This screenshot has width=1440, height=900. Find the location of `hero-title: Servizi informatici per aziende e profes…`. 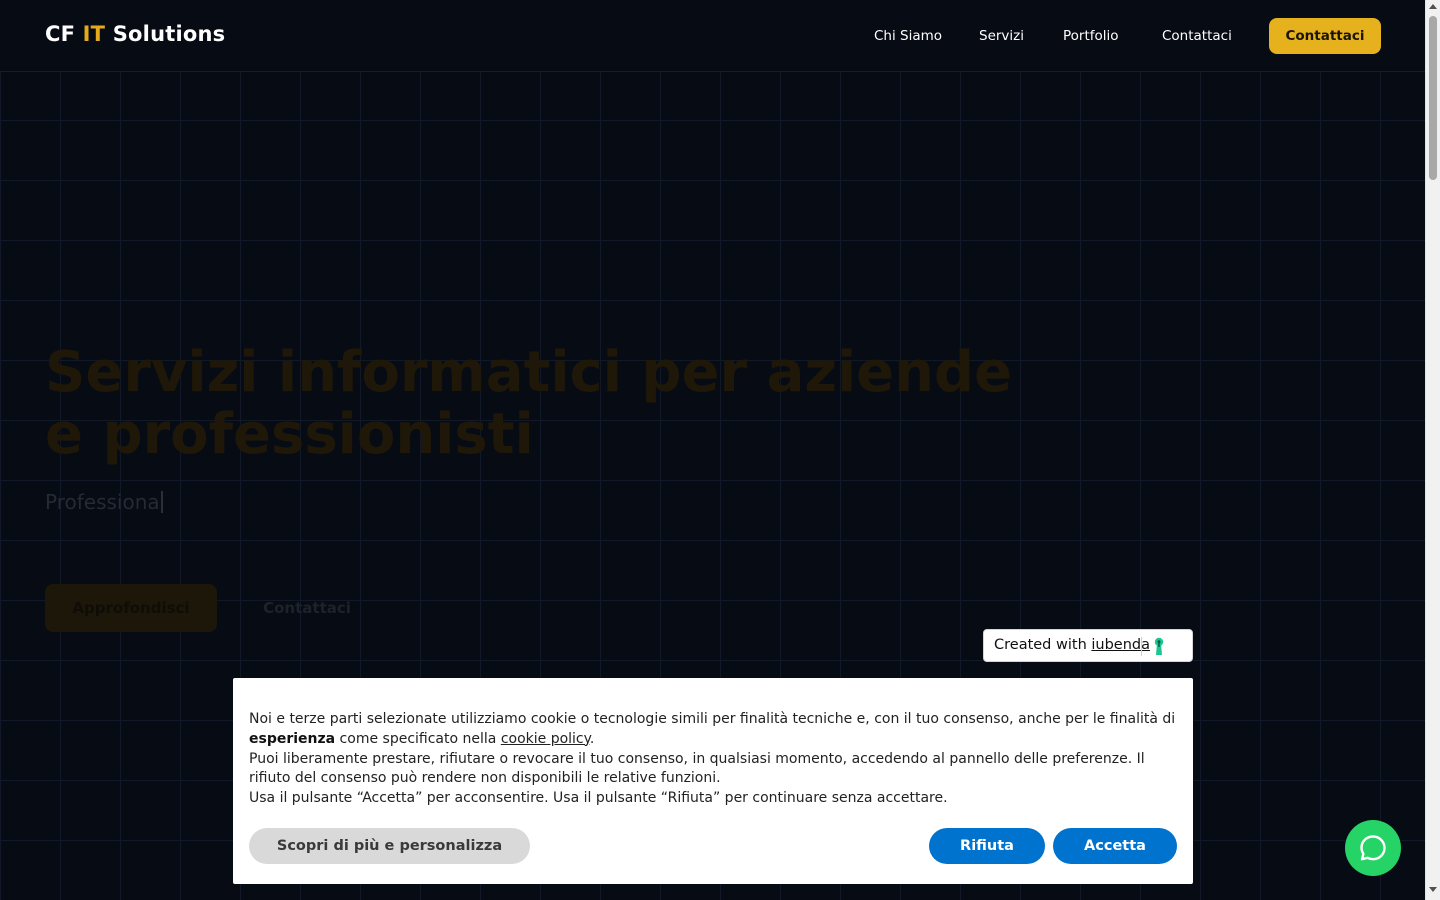

hero-title: Servizi informatici per aziende e profes… is located at coordinates (529, 403).